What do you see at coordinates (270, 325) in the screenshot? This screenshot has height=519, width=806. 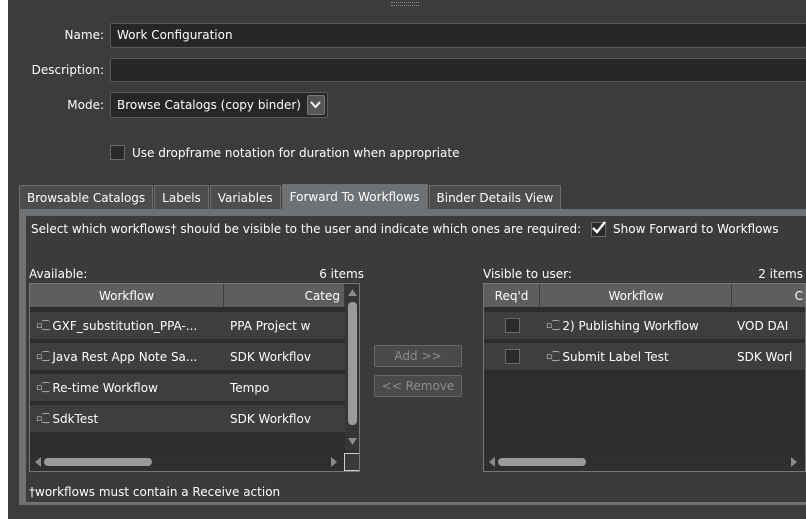 I see `workflow-category: PPA Project w` at bounding box center [270, 325].